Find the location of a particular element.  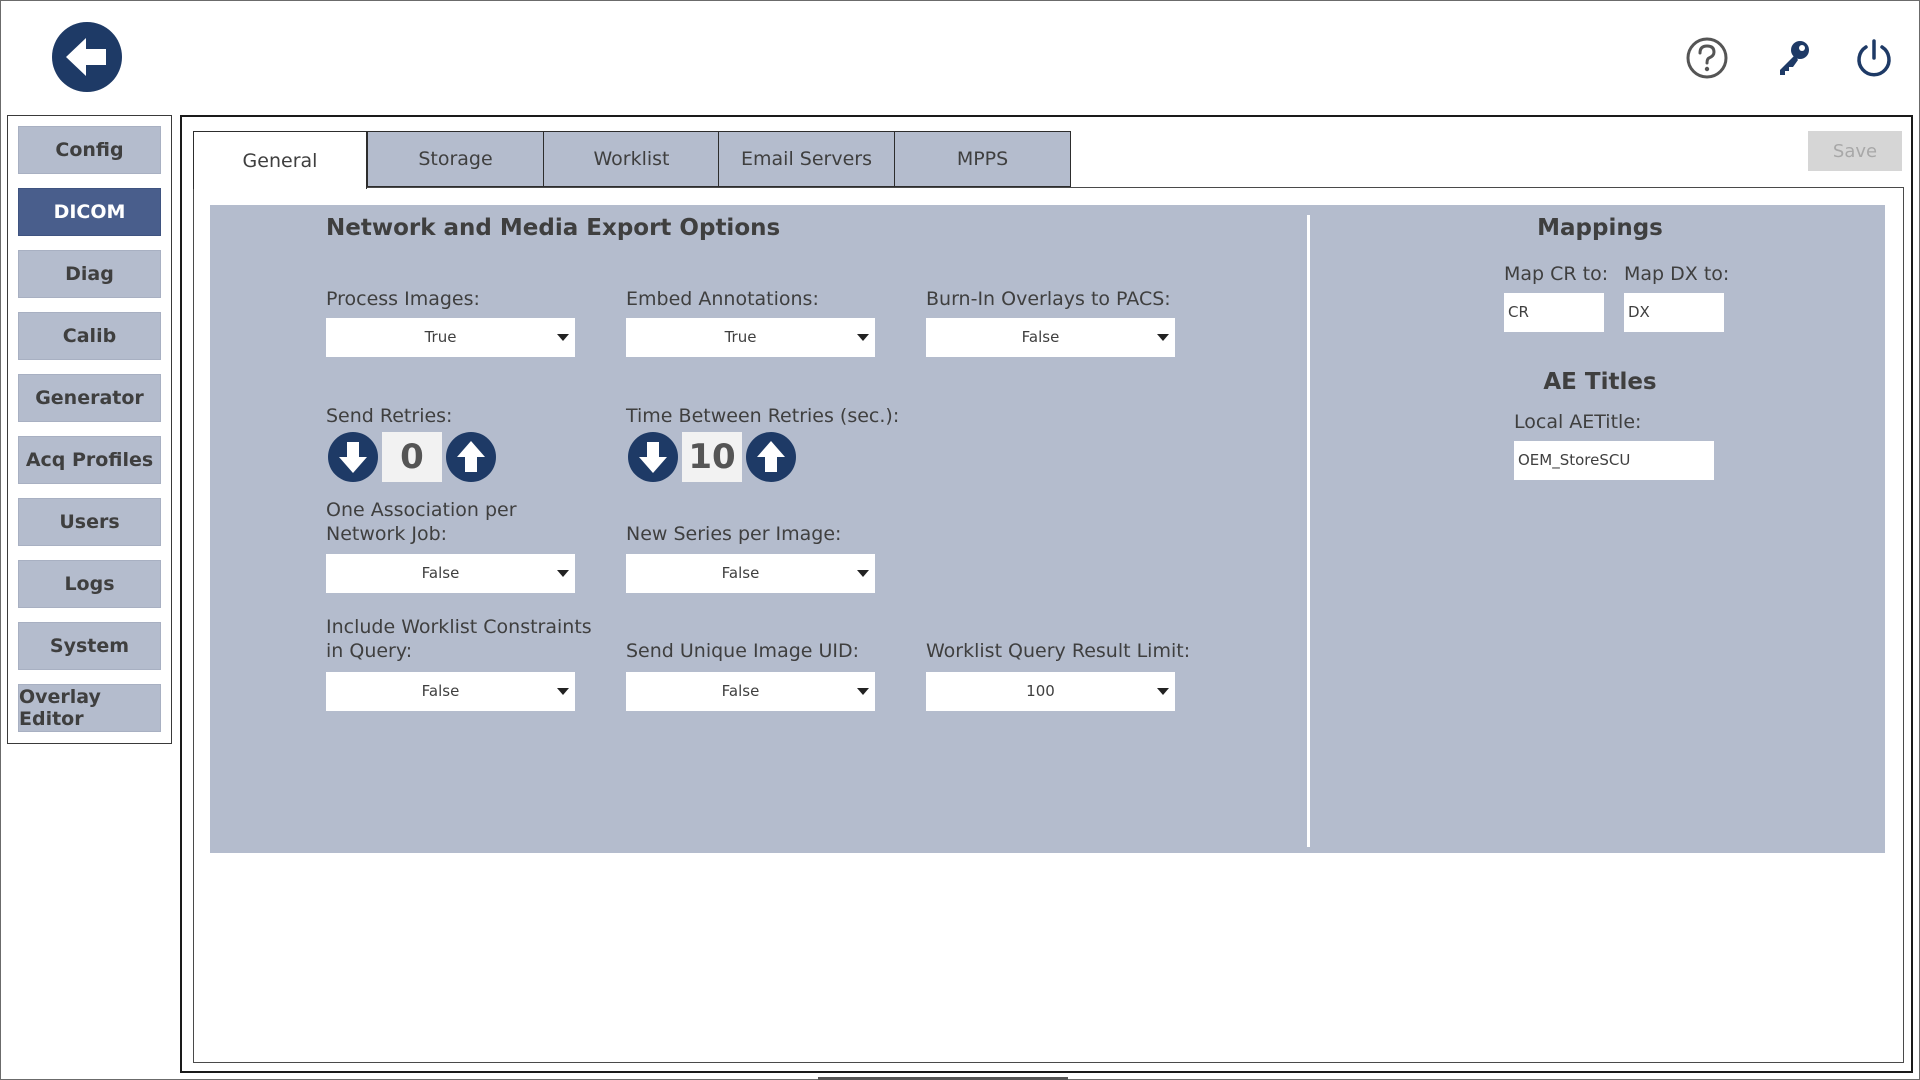

worklist-limit-label: Worklist Query Result Limit: is located at coordinates (1058, 651).